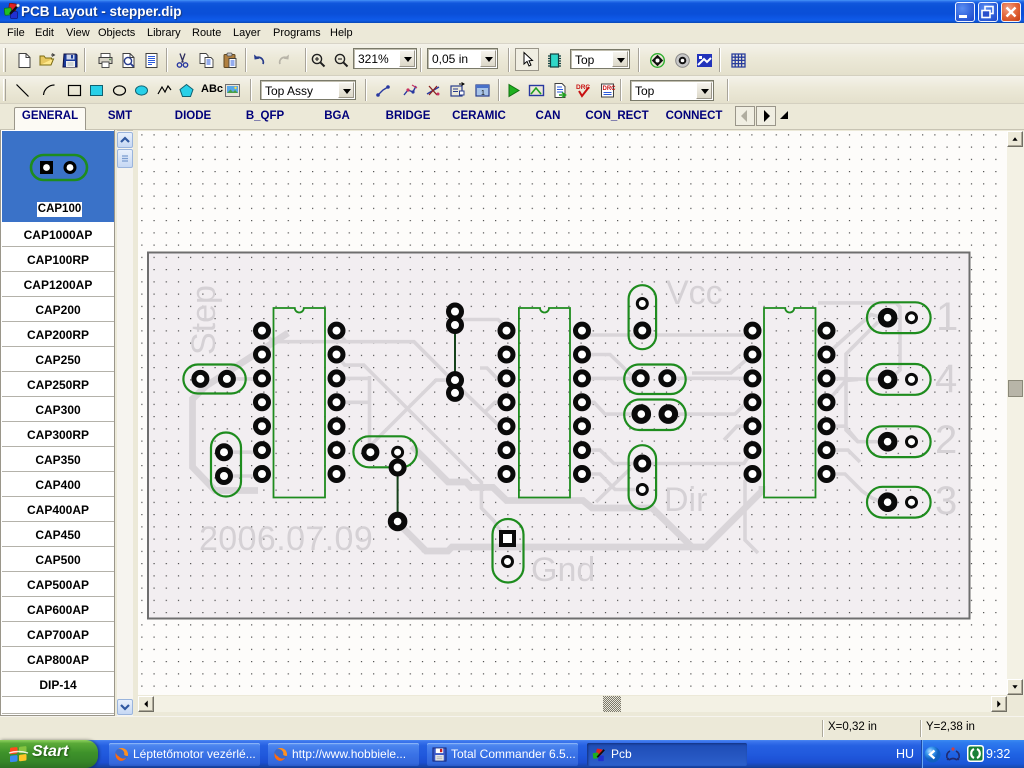 The width and height of the screenshot is (1024, 768). I want to click on svg-text: Vcc, so click(694, 293).